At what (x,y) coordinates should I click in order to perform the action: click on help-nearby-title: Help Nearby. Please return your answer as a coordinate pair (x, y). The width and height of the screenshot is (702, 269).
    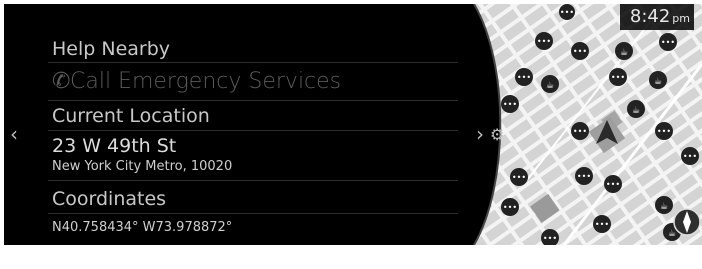
    Looking at the image, I should click on (111, 49).